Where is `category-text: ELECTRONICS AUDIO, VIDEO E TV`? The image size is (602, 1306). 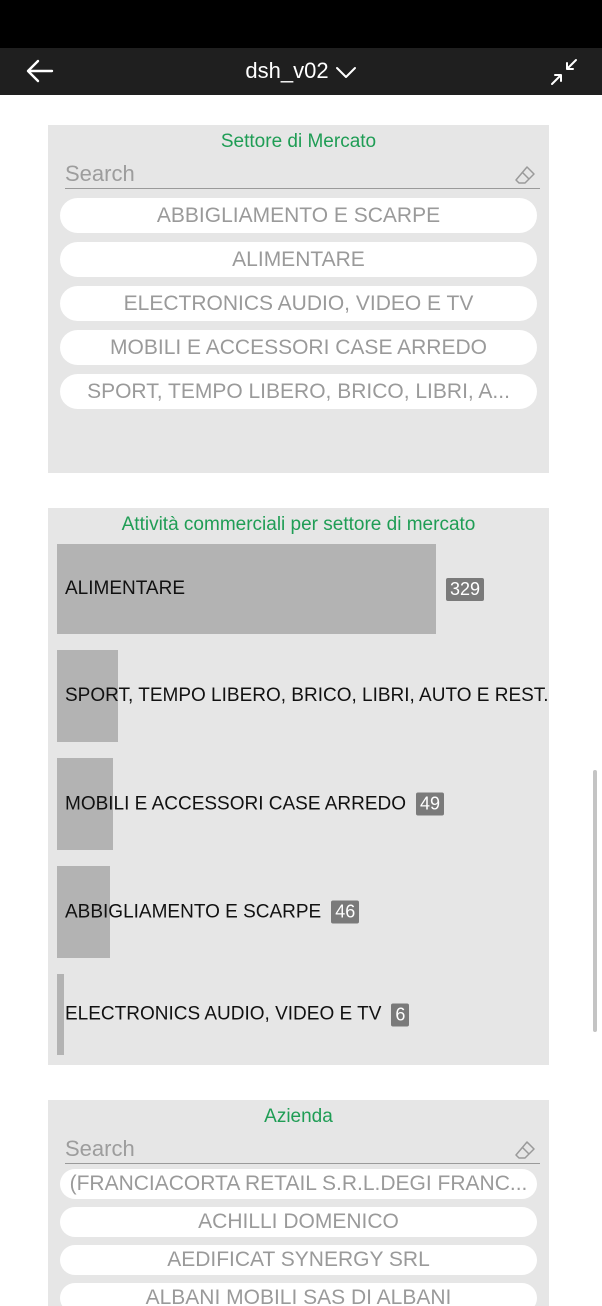
category-text: ELECTRONICS AUDIO, VIDEO E TV is located at coordinates (223, 1014).